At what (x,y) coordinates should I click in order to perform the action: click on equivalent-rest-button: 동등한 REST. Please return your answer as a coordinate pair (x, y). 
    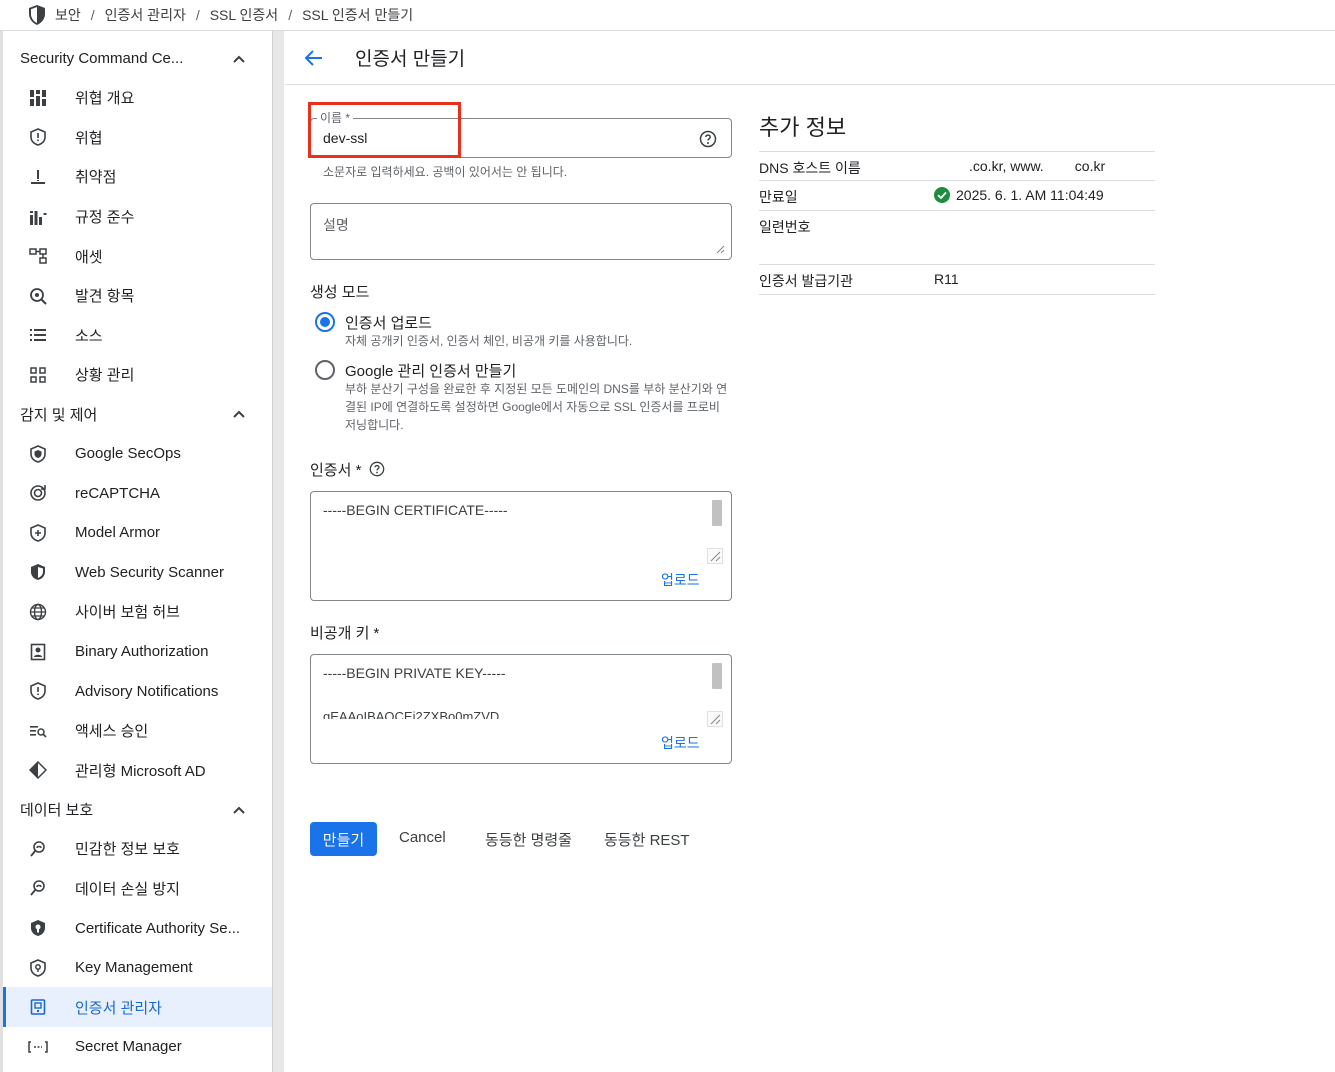
    Looking at the image, I should click on (647, 839).